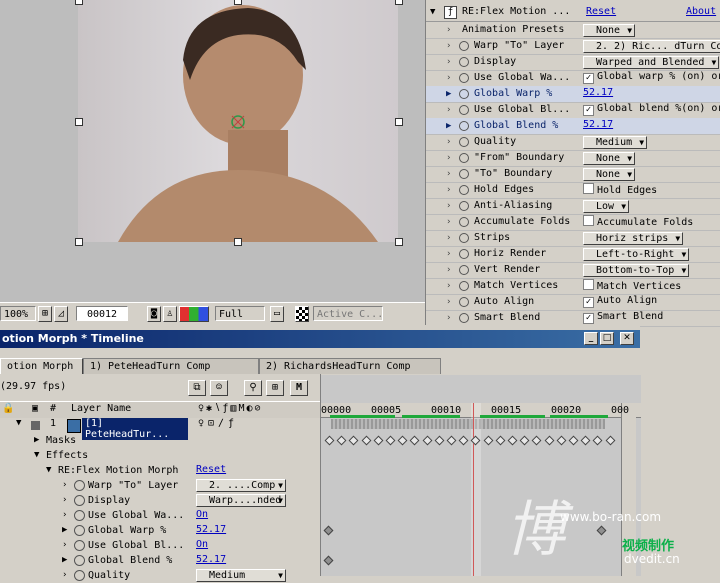  I want to click on effect-row-dropdown: 2. 2) Ric... dTurn Com, so click(651, 46).